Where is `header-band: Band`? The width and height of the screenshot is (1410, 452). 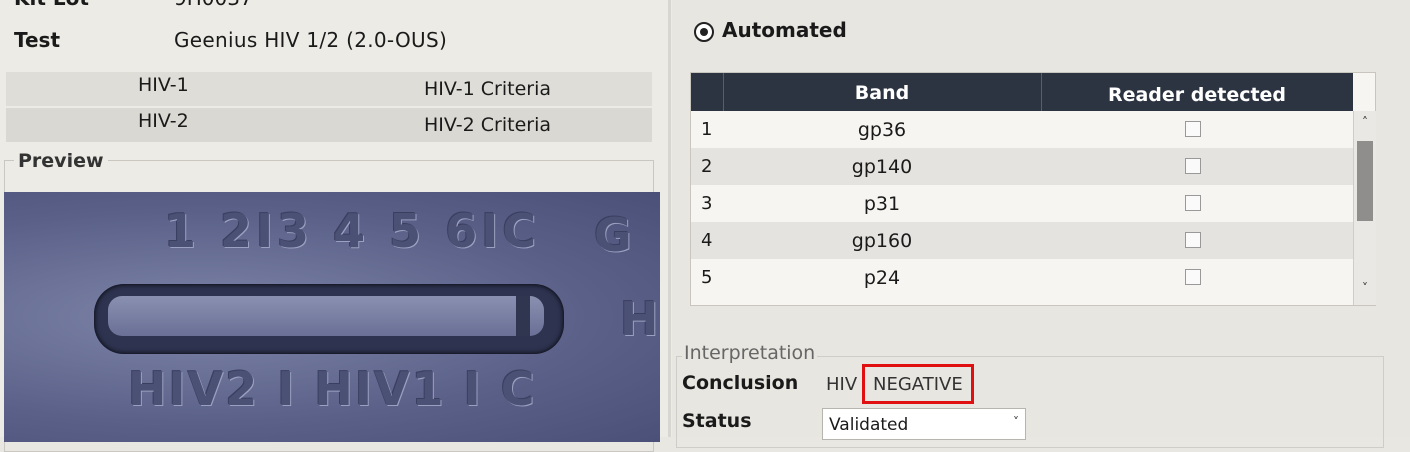
header-band: Band is located at coordinates (882, 92).